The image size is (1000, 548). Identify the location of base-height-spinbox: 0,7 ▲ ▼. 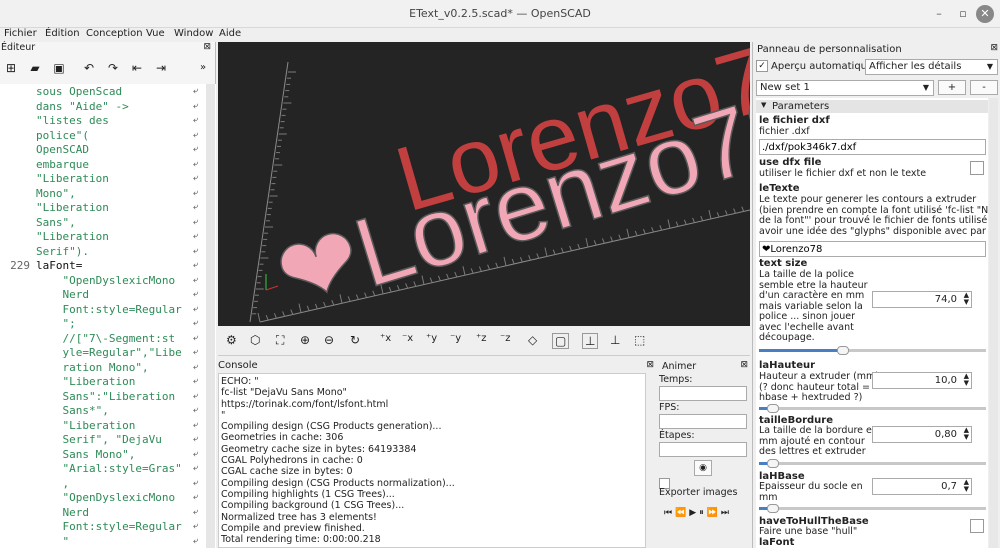
(922, 486).